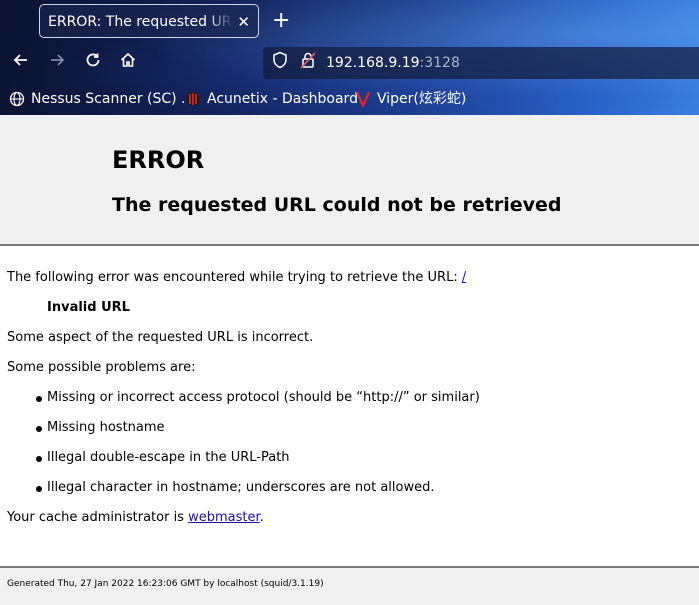 The width and height of the screenshot is (699, 605). What do you see at coordinates (373, 63) in the screenshot?
I see `url-host: 192.168.9.19` at bounding box center [373, 63].